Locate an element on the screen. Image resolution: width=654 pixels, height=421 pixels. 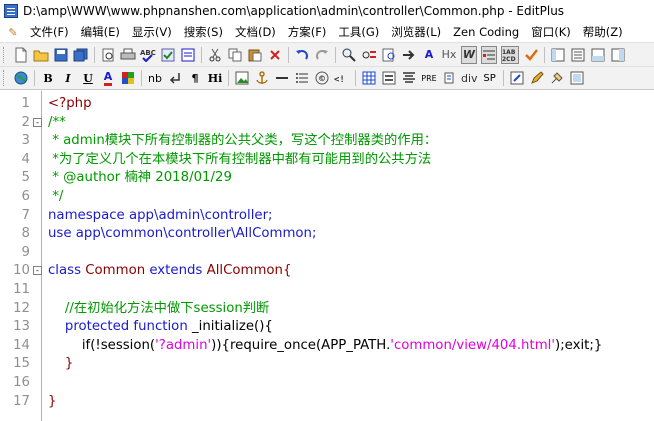
code-line: 11 is located at coordinates (327, 290).